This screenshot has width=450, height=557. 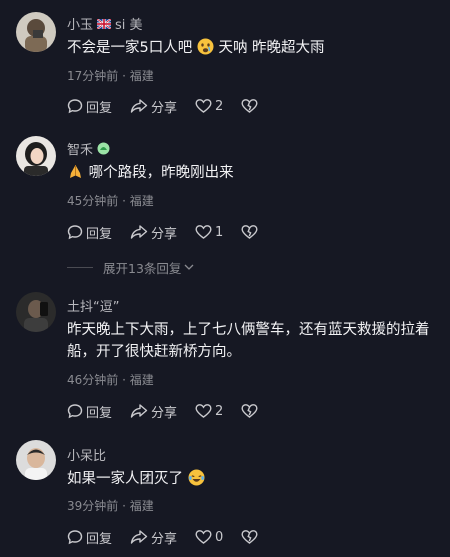 I want to click on comment-actions: 回复 分享 0, so click(x=173, y=537).